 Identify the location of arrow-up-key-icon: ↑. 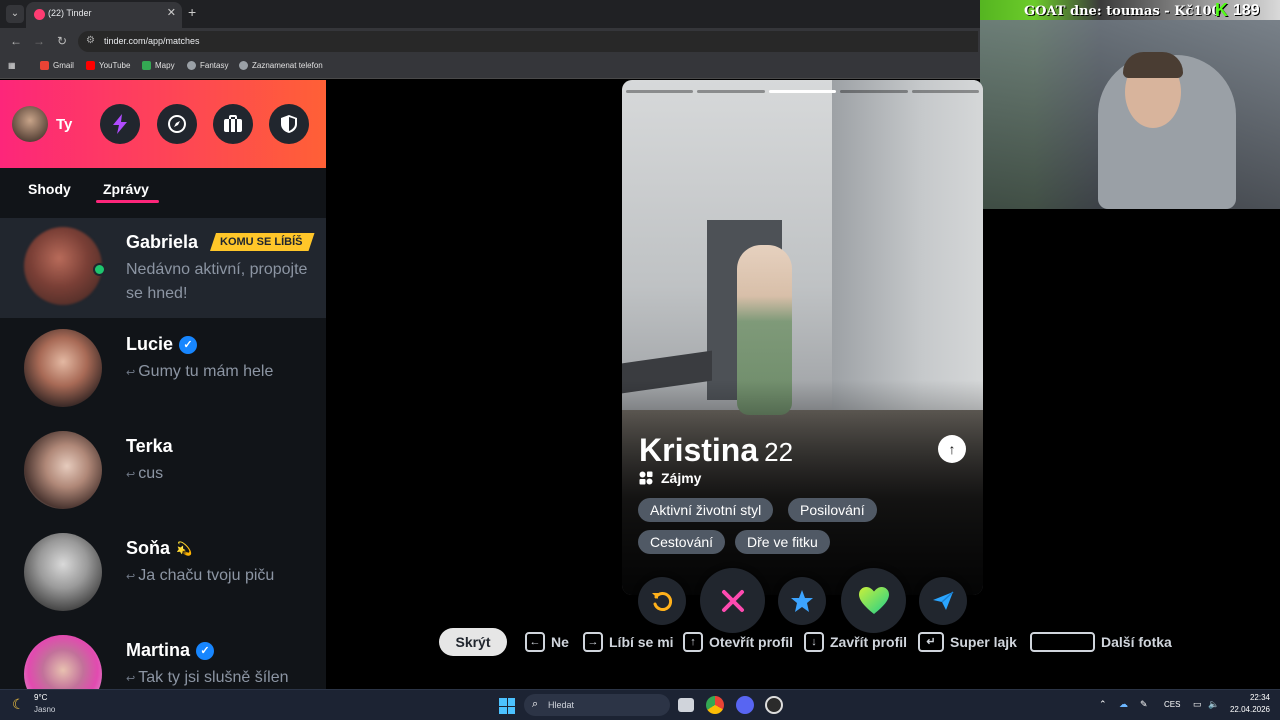
(693, 642).